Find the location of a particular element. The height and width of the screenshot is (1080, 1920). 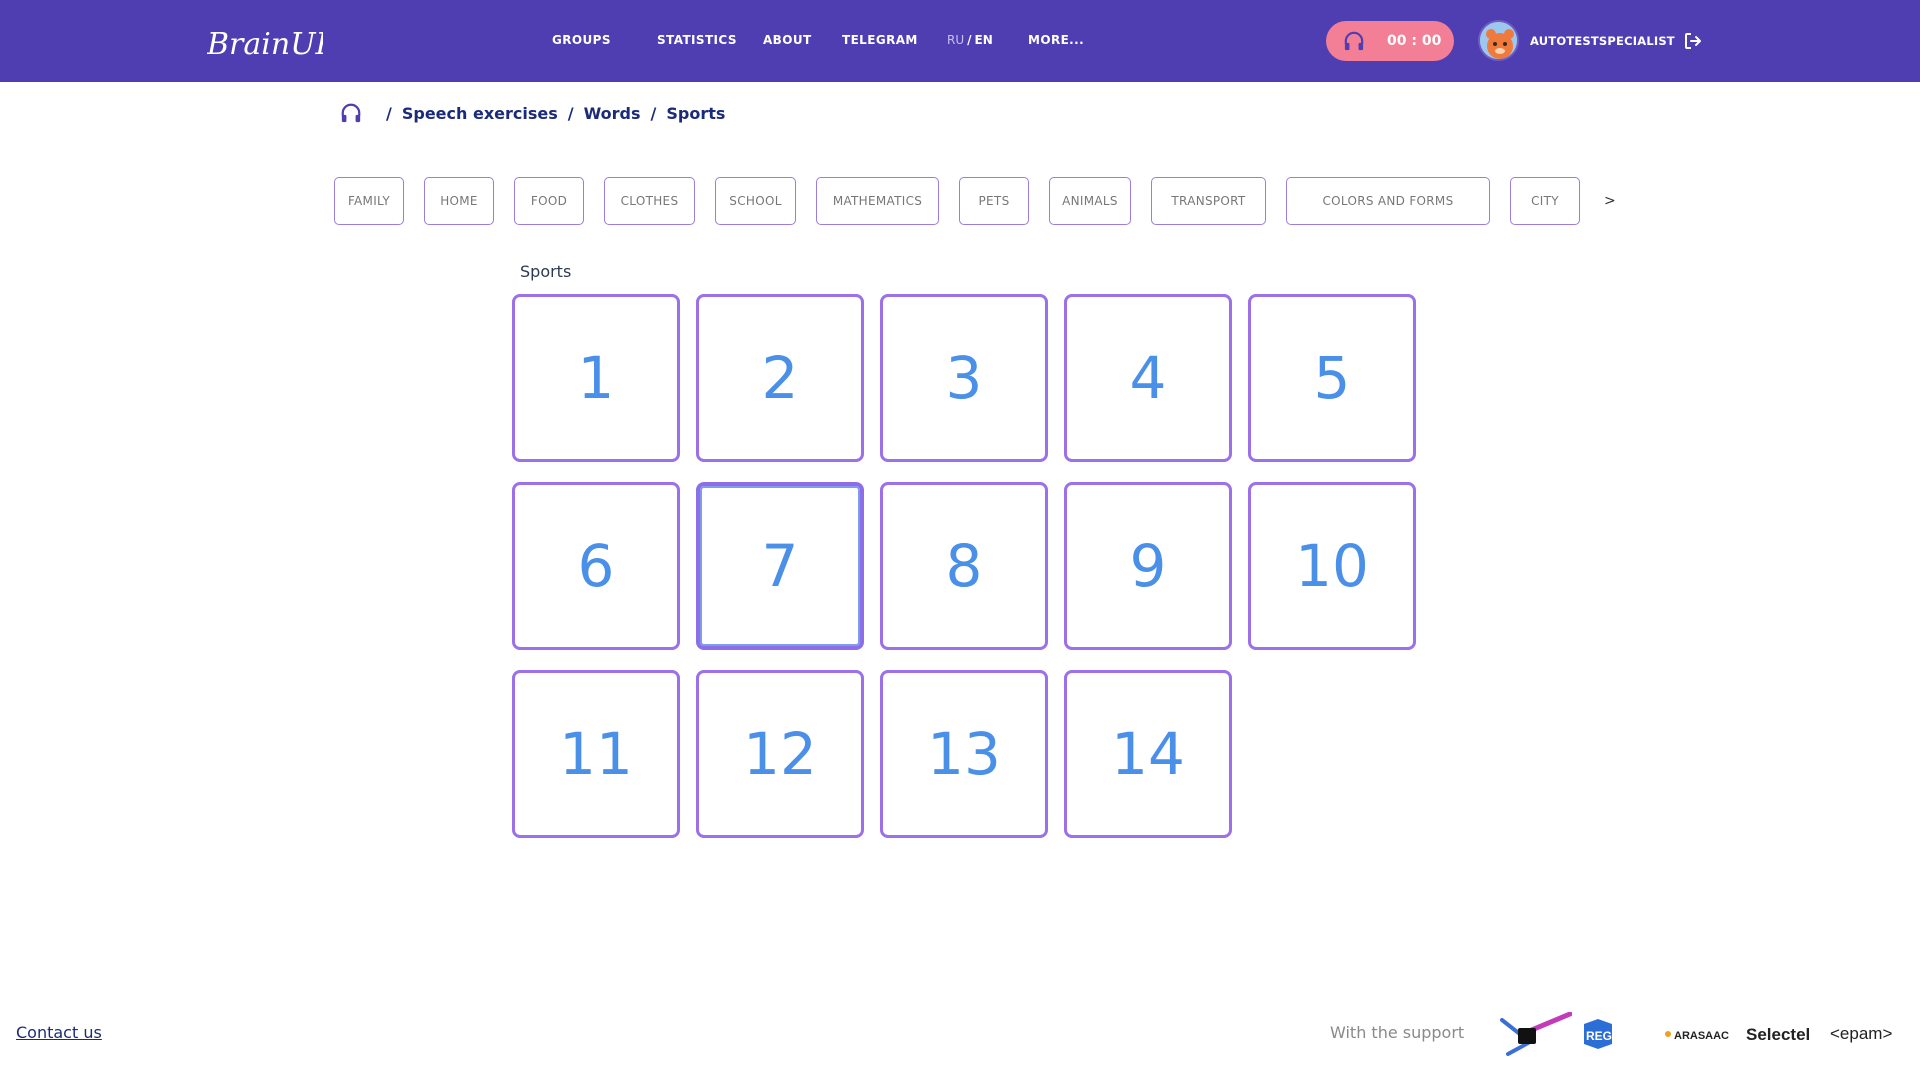

selectel-logo: Selectel is located at coordinates (1782, 1034).